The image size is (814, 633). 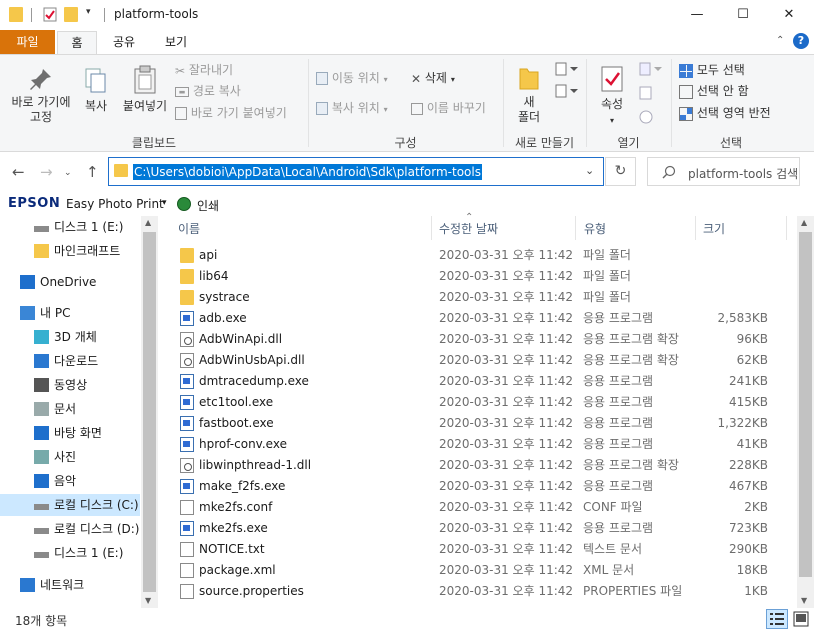 I want to click on help-icon: ?, so click(x=801, y=41).